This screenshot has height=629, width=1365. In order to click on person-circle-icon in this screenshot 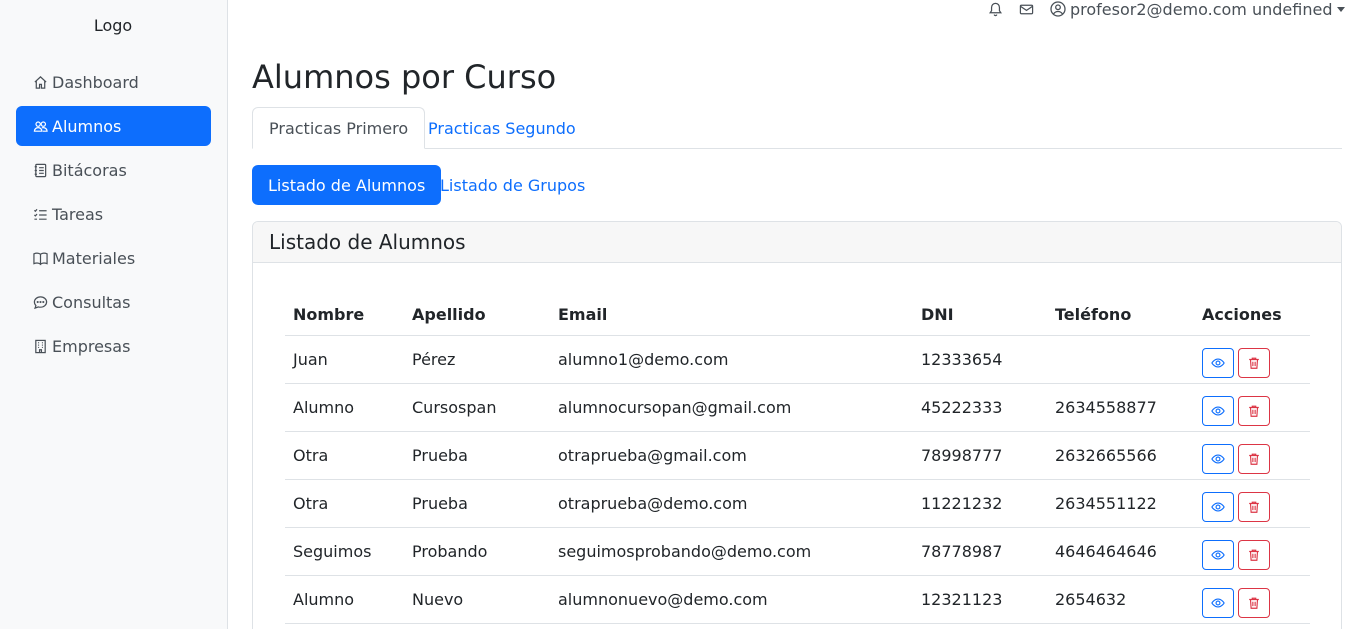, I will do `click(1058, 9)`.